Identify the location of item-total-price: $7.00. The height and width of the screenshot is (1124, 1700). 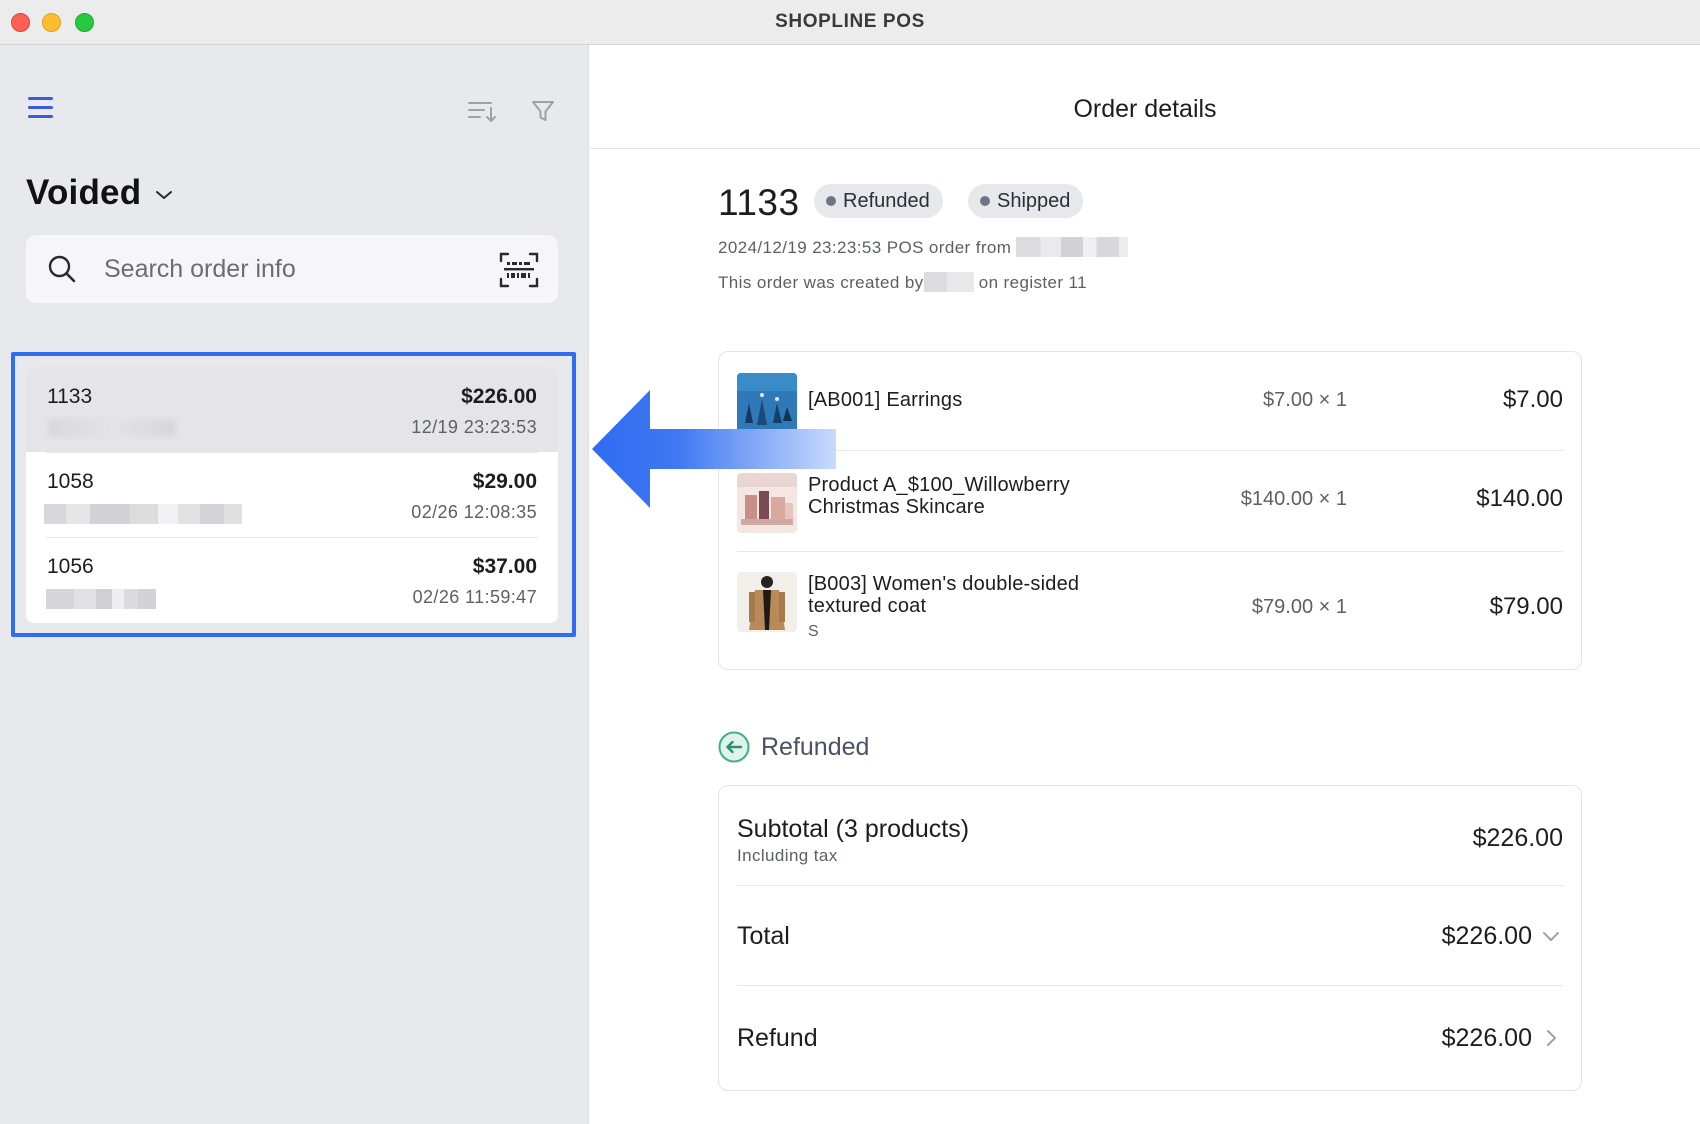
(1532, 399).